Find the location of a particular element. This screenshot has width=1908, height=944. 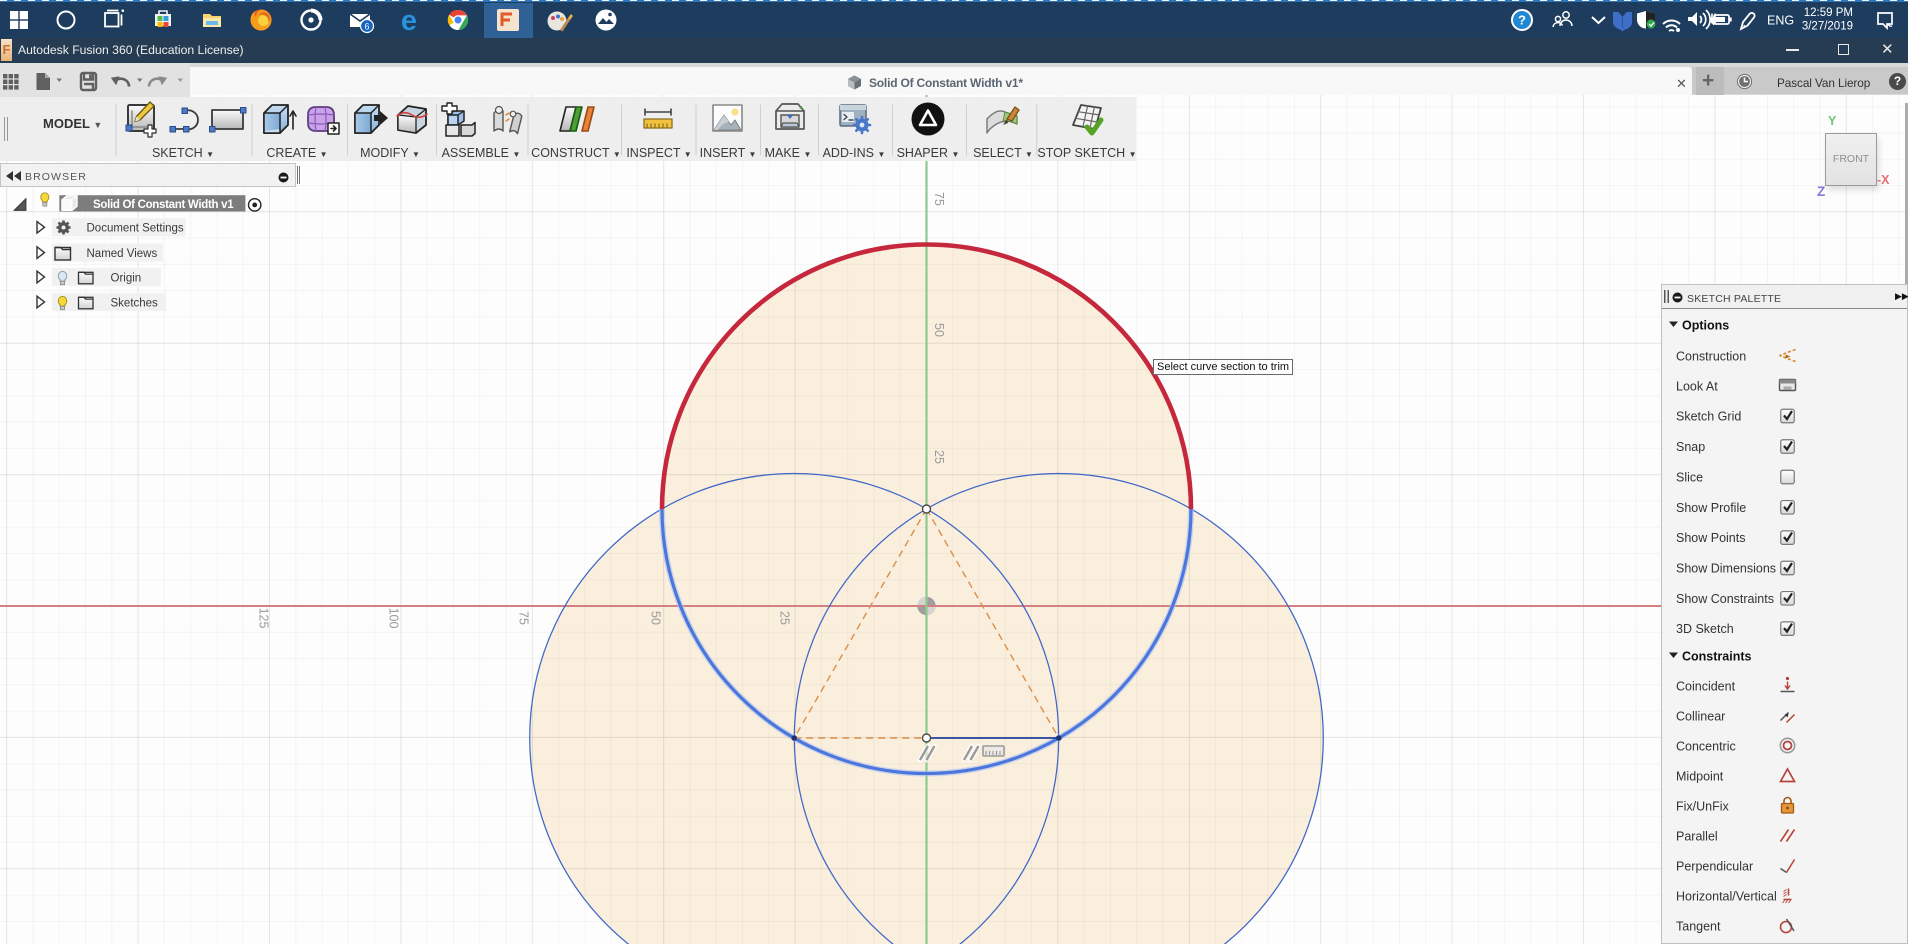

svg-text: Solid Of Constant Width v1 is located at coordinates (163, 205).